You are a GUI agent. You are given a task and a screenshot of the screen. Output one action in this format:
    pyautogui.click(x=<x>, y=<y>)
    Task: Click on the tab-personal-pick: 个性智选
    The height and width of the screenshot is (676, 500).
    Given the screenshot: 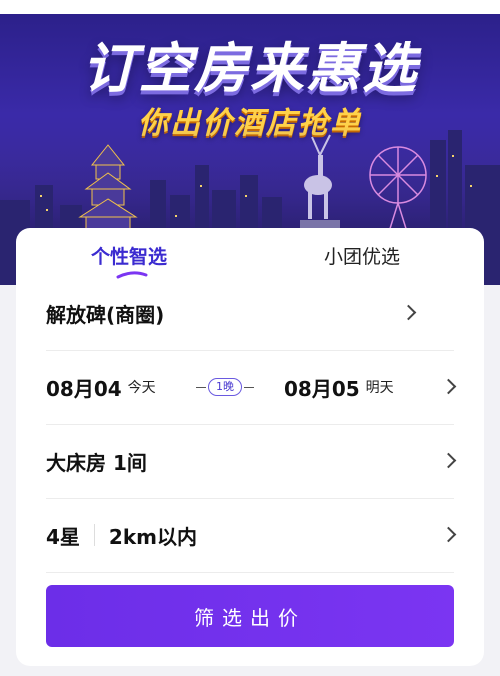 What is the action you would take?
    pyautogui.click(x=129, y=255)
    